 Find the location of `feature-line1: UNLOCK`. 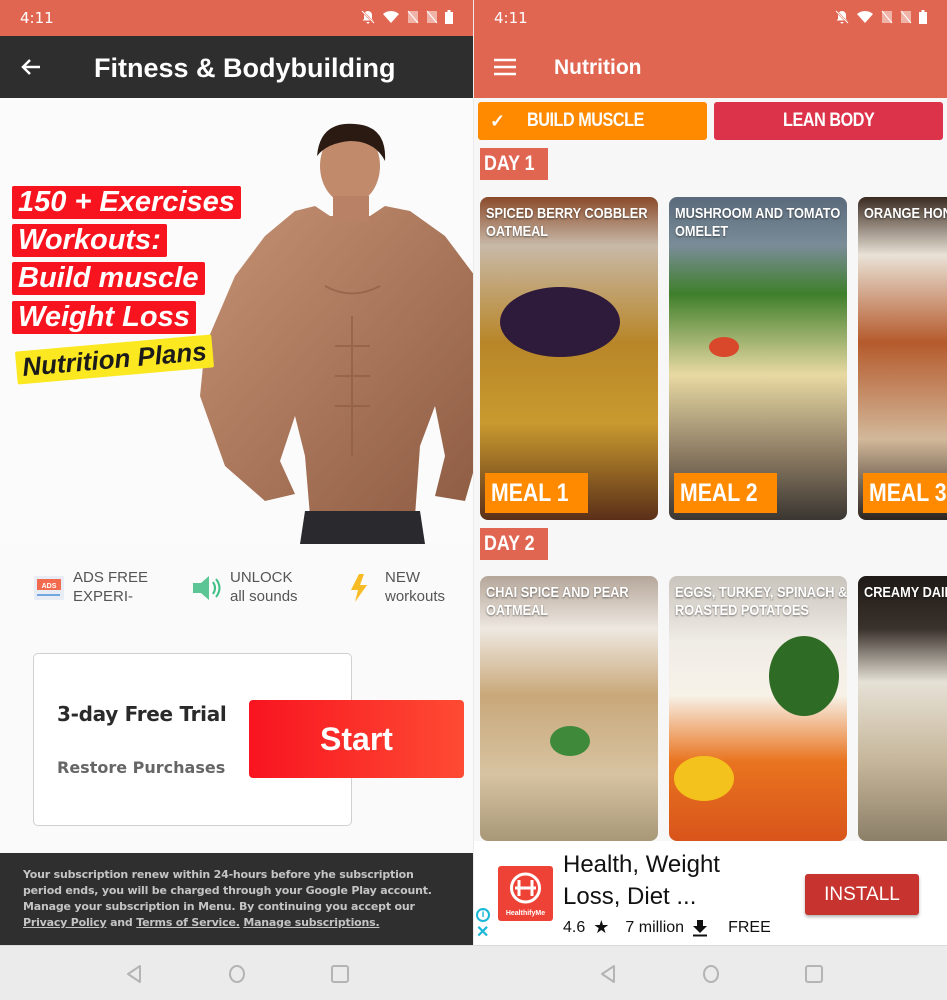

feature-line1: UNLOCK is located at coordinates (261, 577).